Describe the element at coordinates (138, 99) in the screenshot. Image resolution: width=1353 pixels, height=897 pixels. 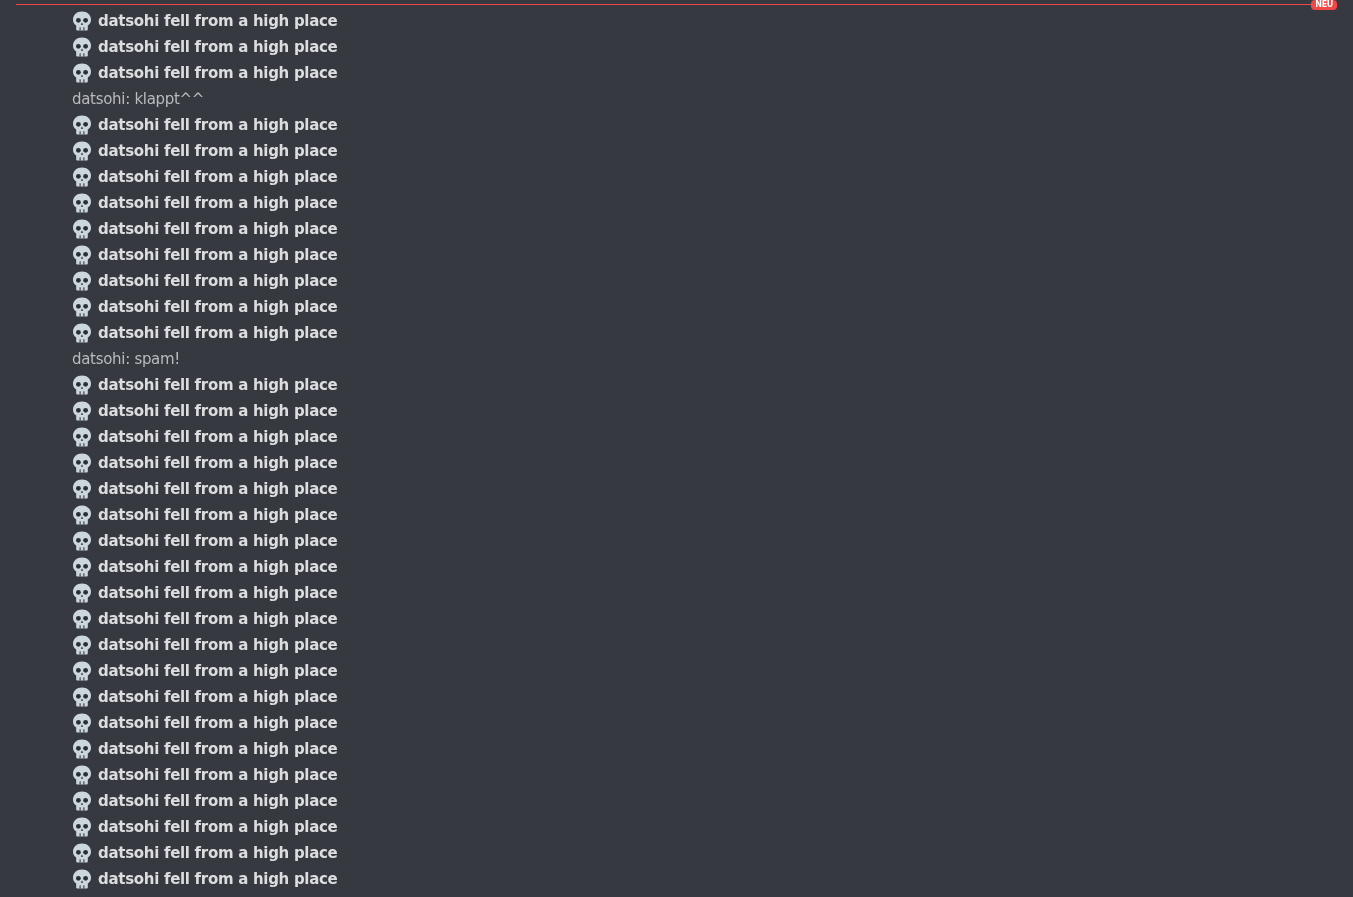
I see `message-text: datsohi: klappt^^` at that location.